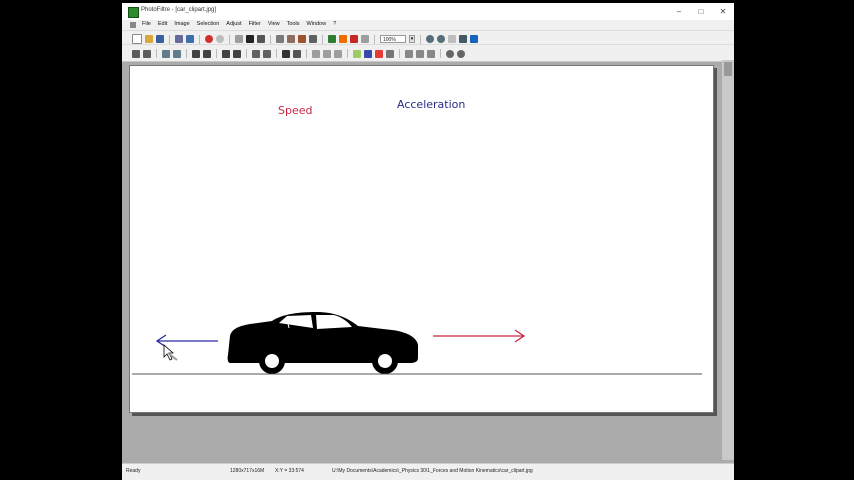  What do you see at coordinates (431, 53) in the screenshot?
I see `rotate-icon` at bounding box center [431, 53].